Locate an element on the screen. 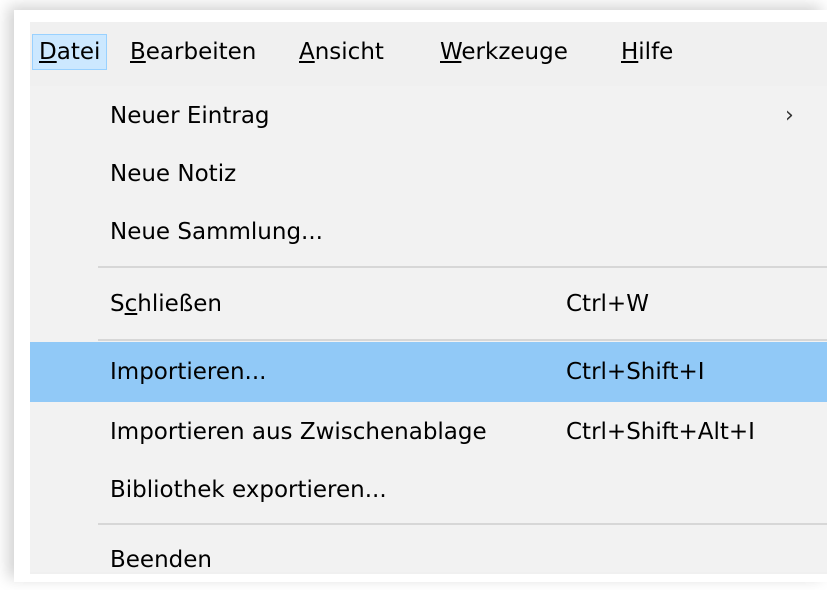 The width and height of the screenshot is (827, 590). menu-item-neuer-eintrag: Neuer Eintrag › is located at coordinates (428, 116).